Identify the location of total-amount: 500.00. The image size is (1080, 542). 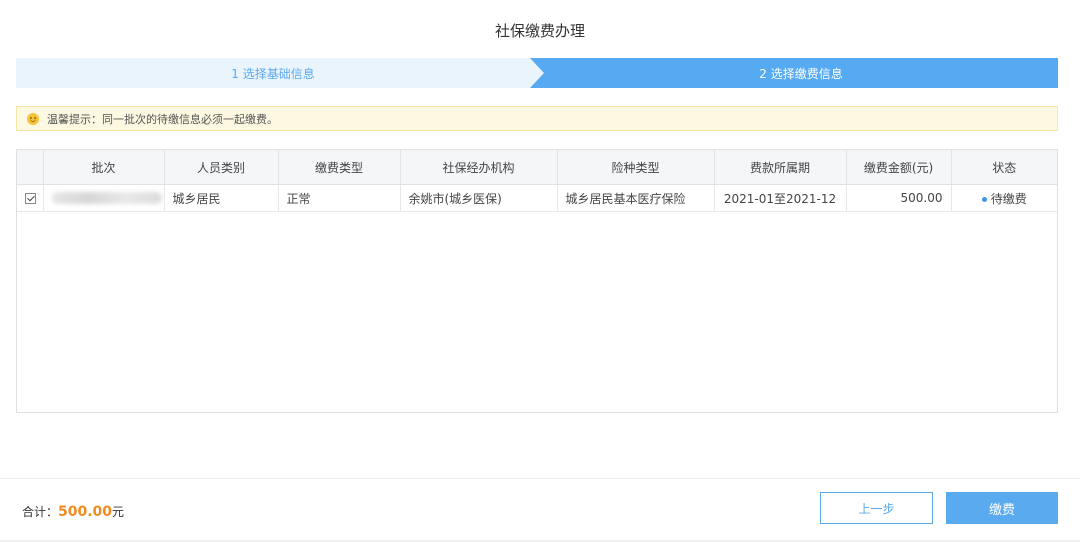
(85, 512).